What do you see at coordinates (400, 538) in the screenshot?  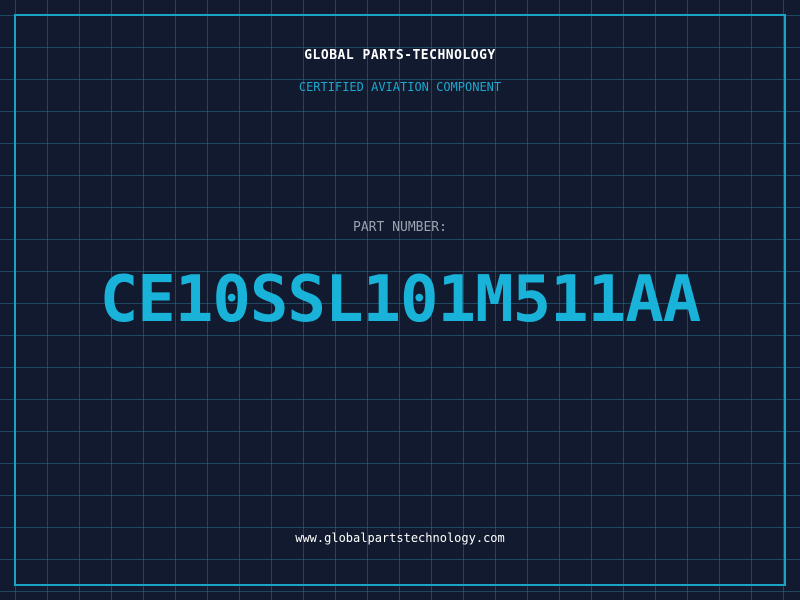 I see `website-link: www.globalpartstechnology.com` at bounding box center [400, 538].